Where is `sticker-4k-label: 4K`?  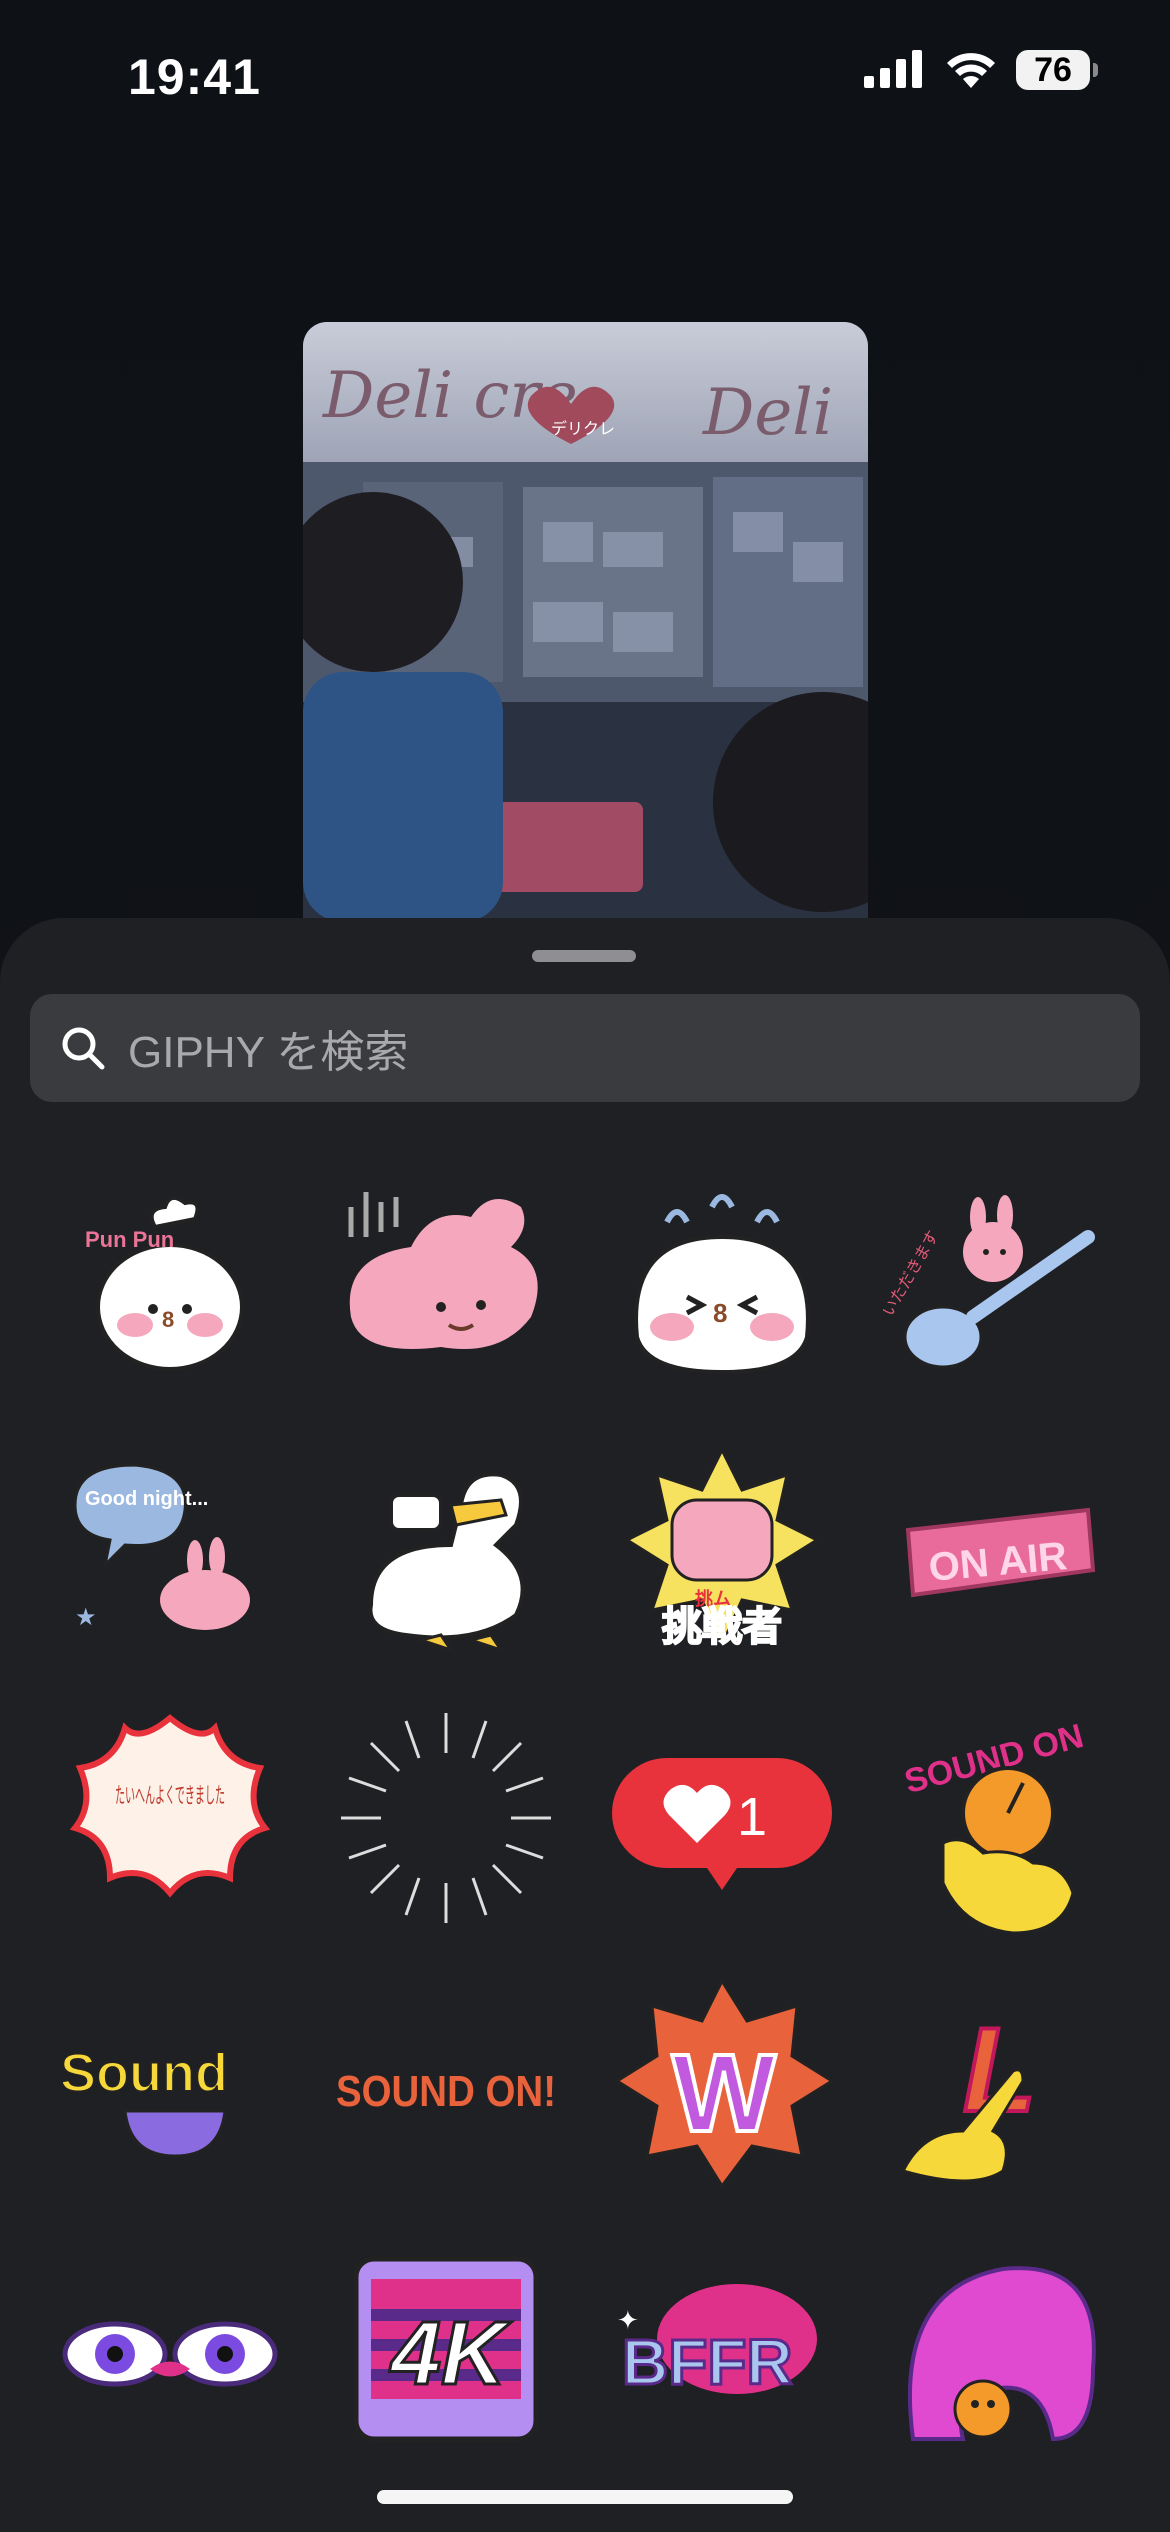
sticker-4k-label: 4K is located at coordinates (450, 2354).